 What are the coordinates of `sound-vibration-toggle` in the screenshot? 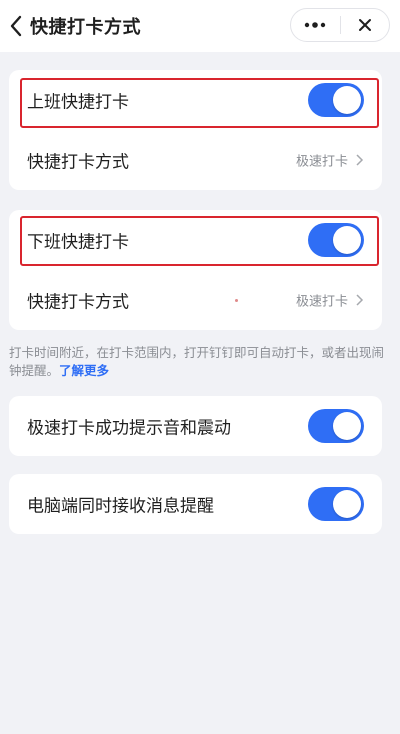 It's located at (336, 426).